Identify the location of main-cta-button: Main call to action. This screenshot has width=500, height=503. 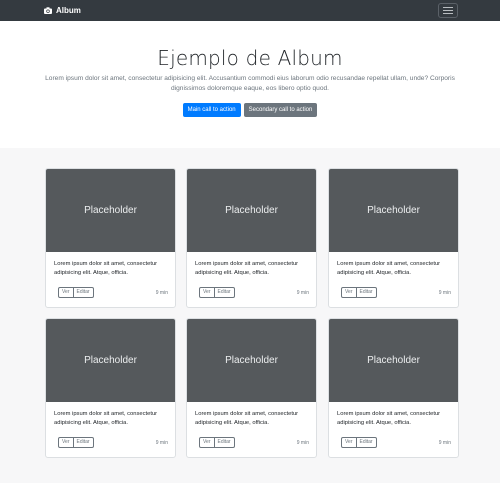
(211, 110).